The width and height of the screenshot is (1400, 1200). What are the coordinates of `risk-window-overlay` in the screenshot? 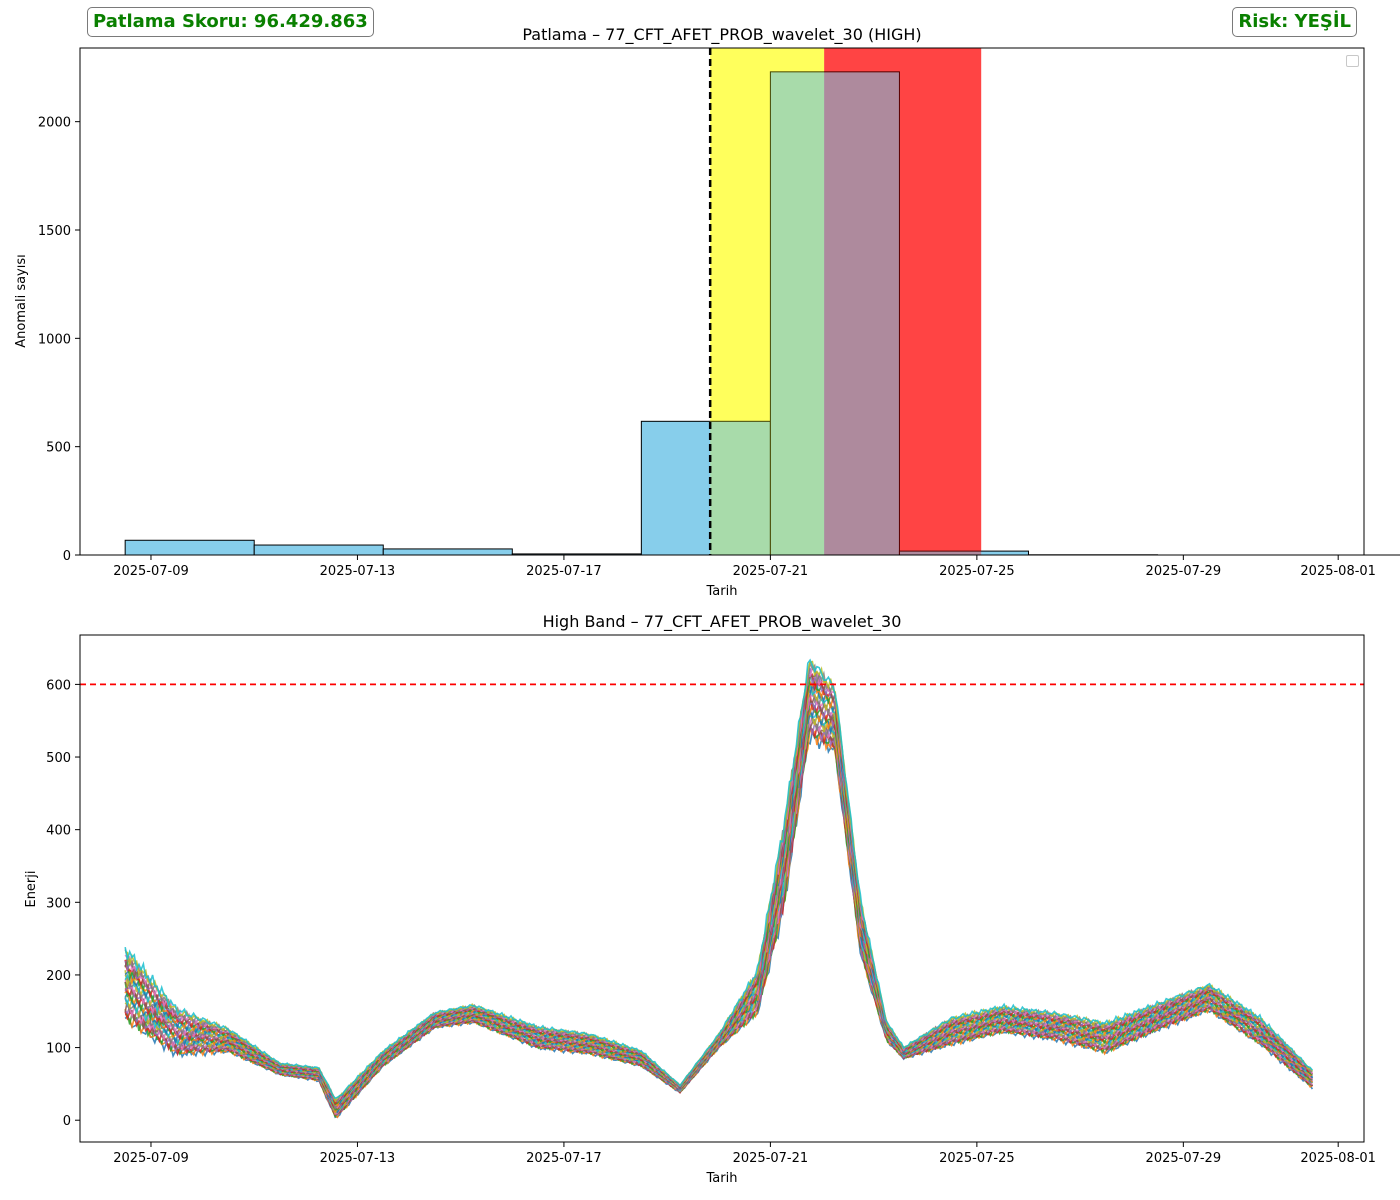 It's located at (846, 301).